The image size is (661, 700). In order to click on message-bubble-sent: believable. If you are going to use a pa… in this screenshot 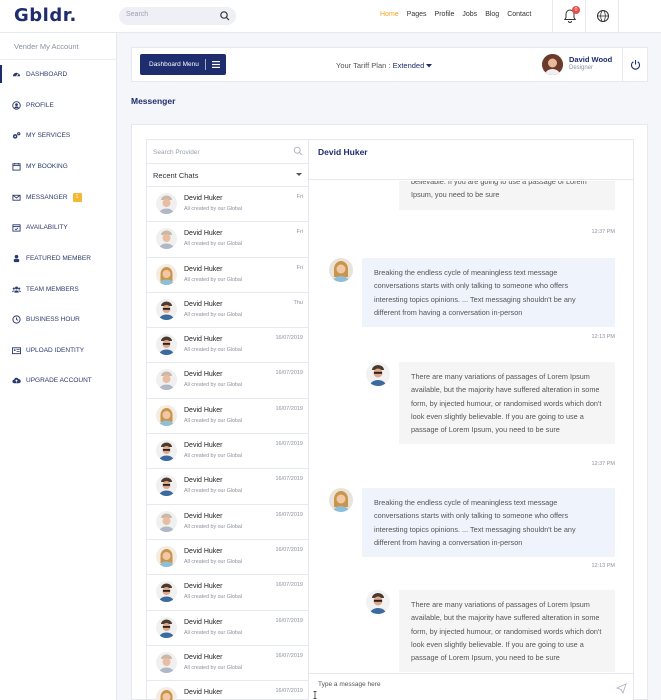, I will do `click(507, 195)`.